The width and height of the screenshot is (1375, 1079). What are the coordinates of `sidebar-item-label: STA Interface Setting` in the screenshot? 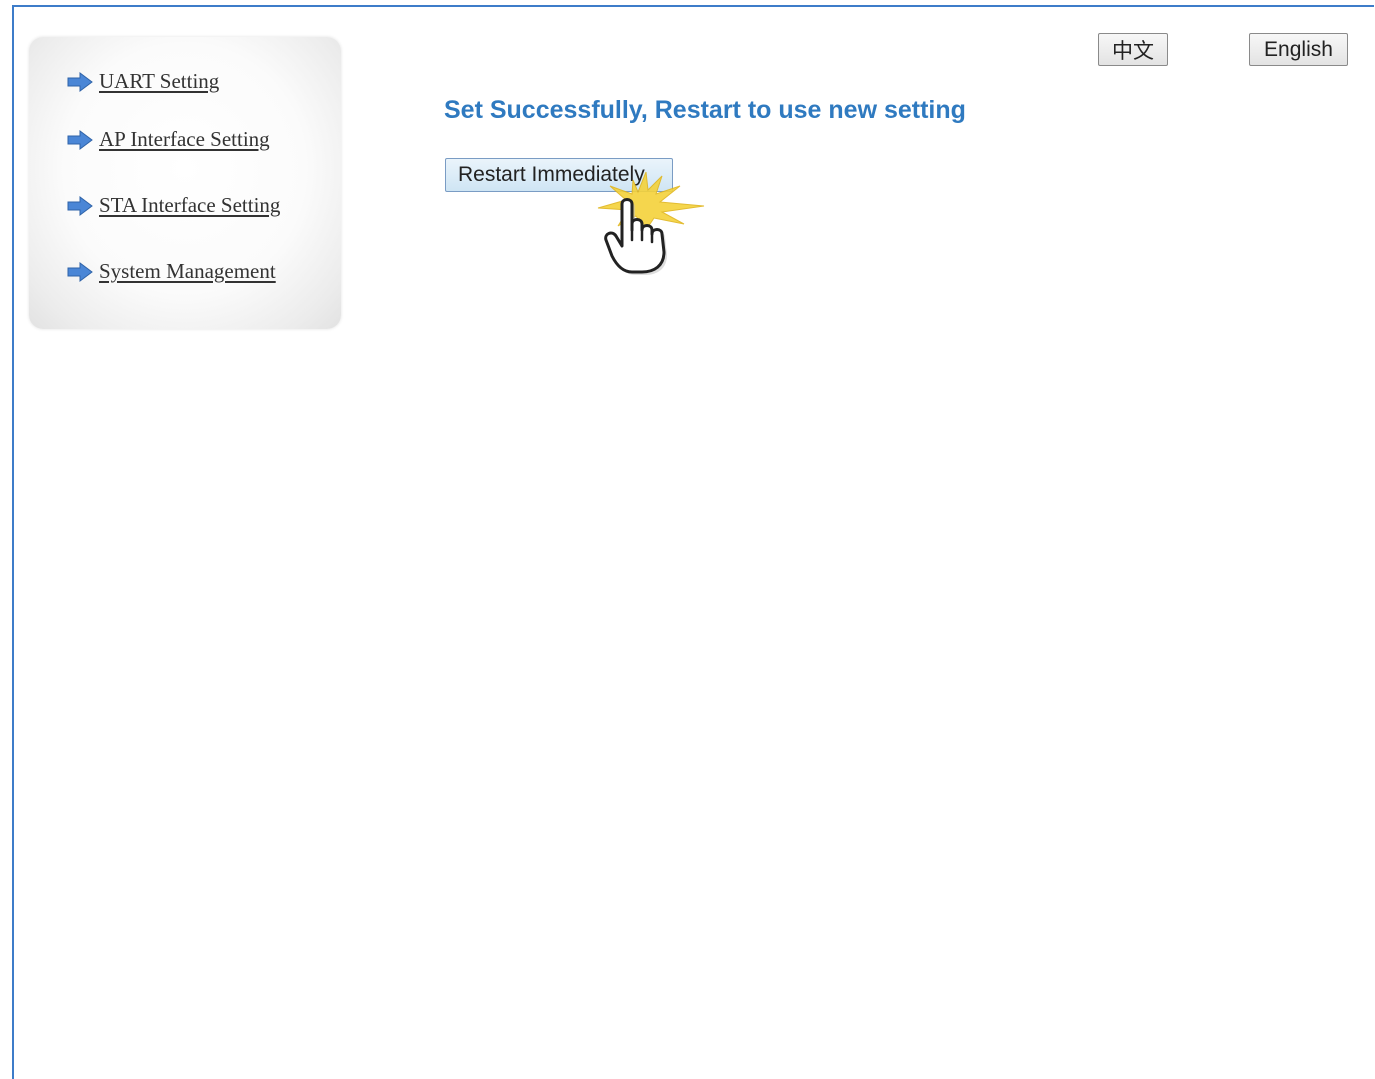 It's located at (189, 205).